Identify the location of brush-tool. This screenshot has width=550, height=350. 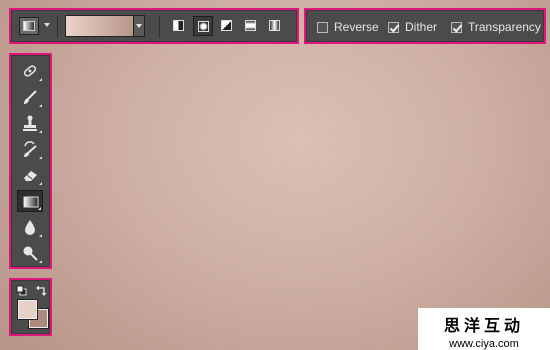
(30, 97).